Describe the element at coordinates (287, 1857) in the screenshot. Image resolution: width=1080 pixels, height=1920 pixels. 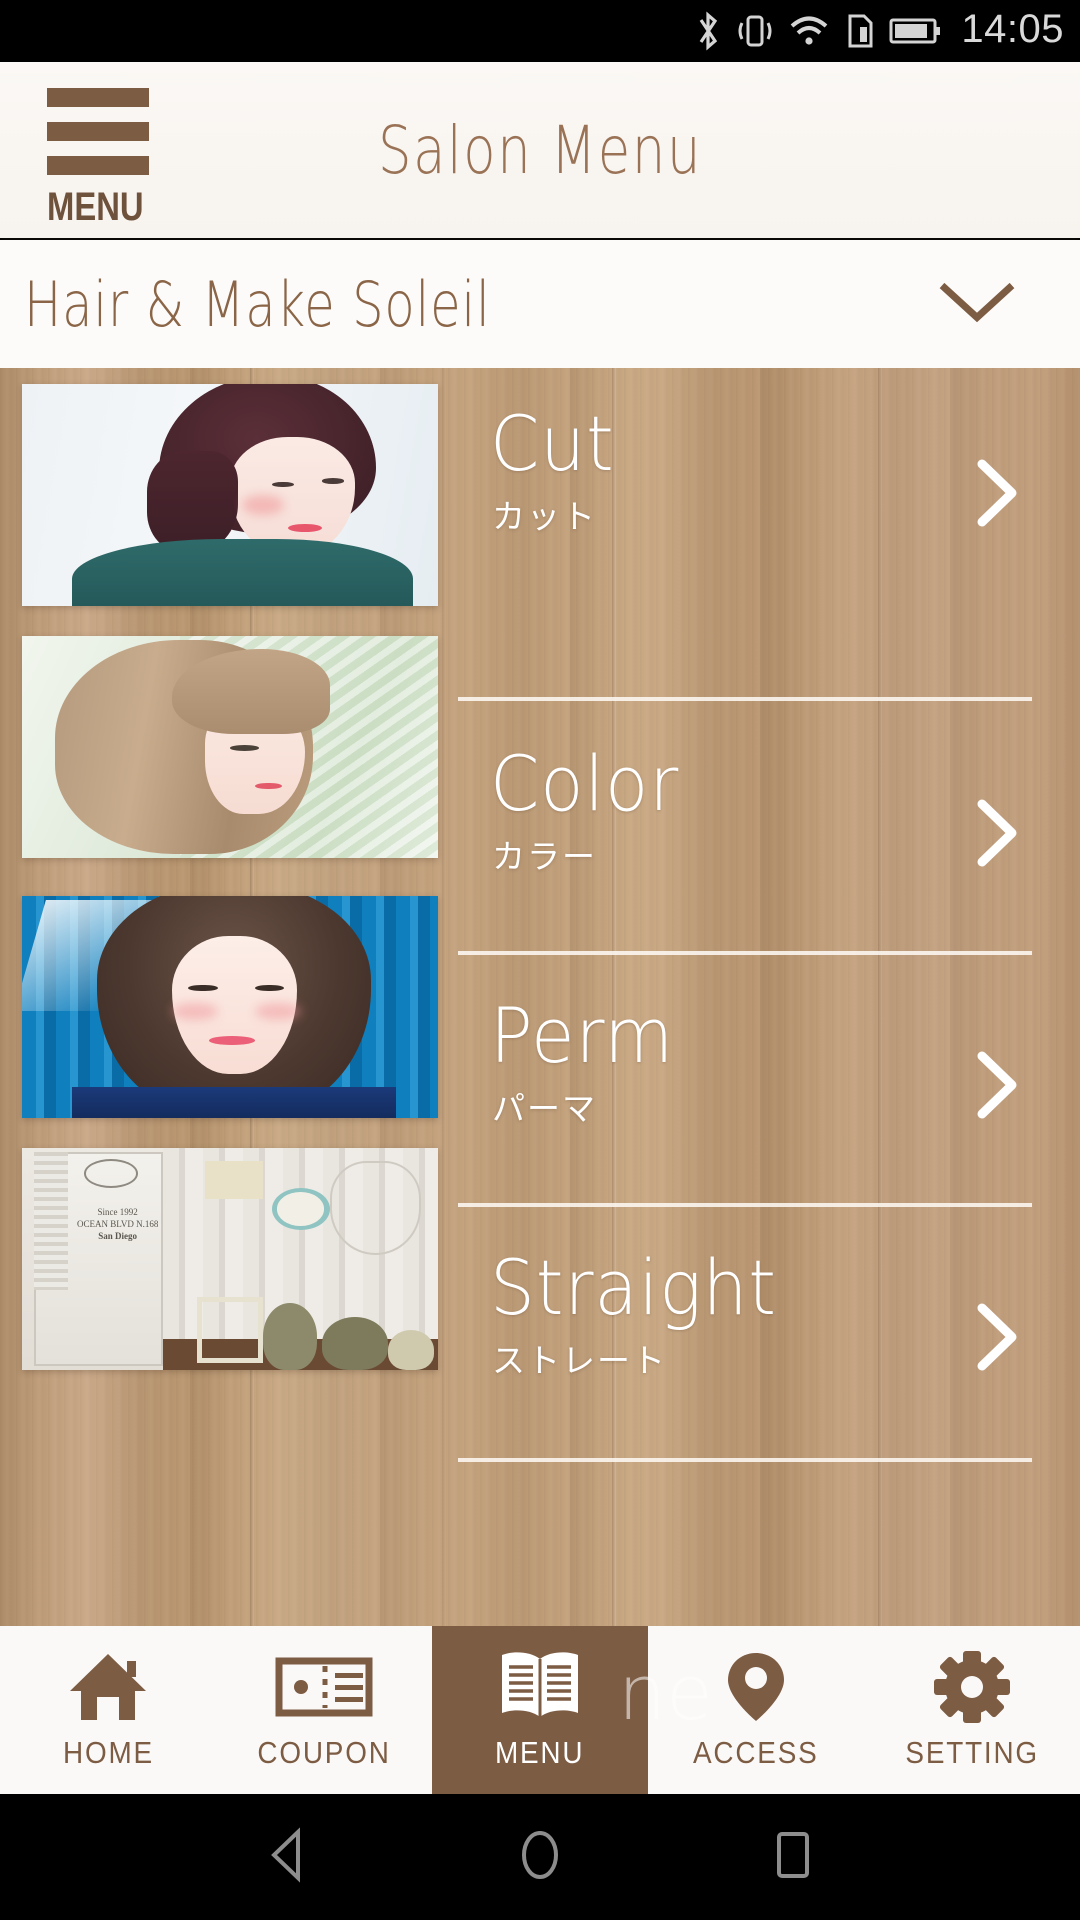
I see `back-icon` at that location.